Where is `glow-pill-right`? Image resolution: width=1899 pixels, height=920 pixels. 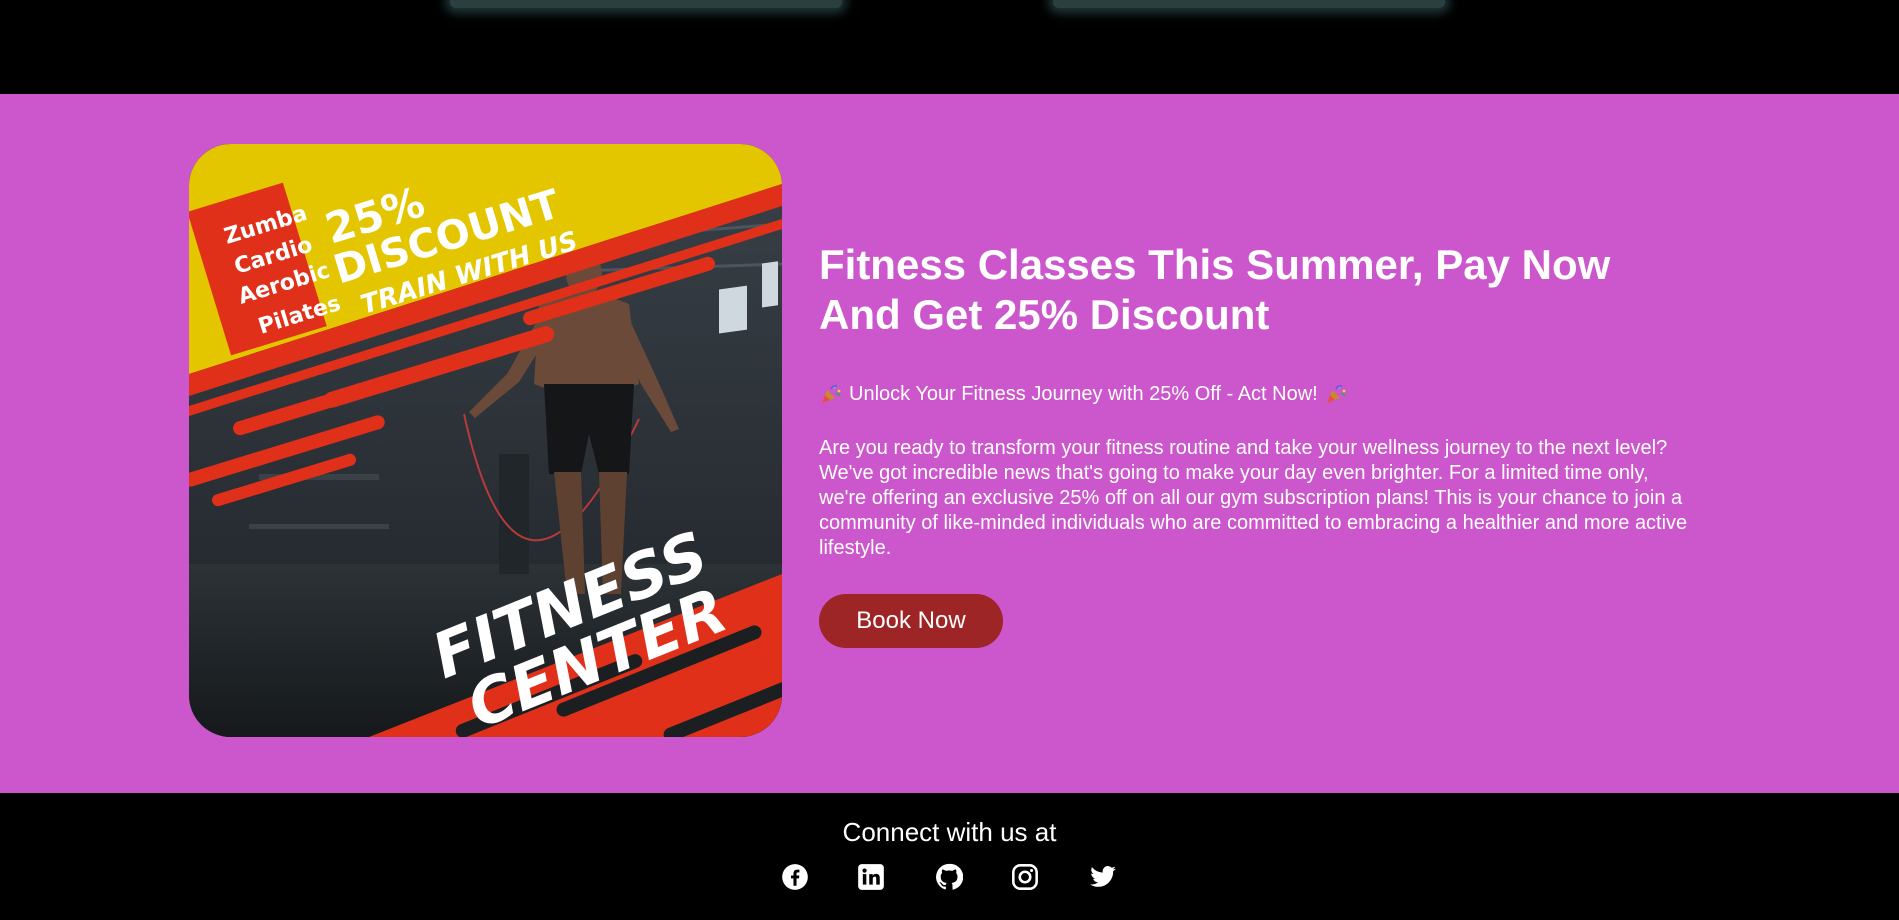 glow-pill-right is located at coordinates (1249, 4).